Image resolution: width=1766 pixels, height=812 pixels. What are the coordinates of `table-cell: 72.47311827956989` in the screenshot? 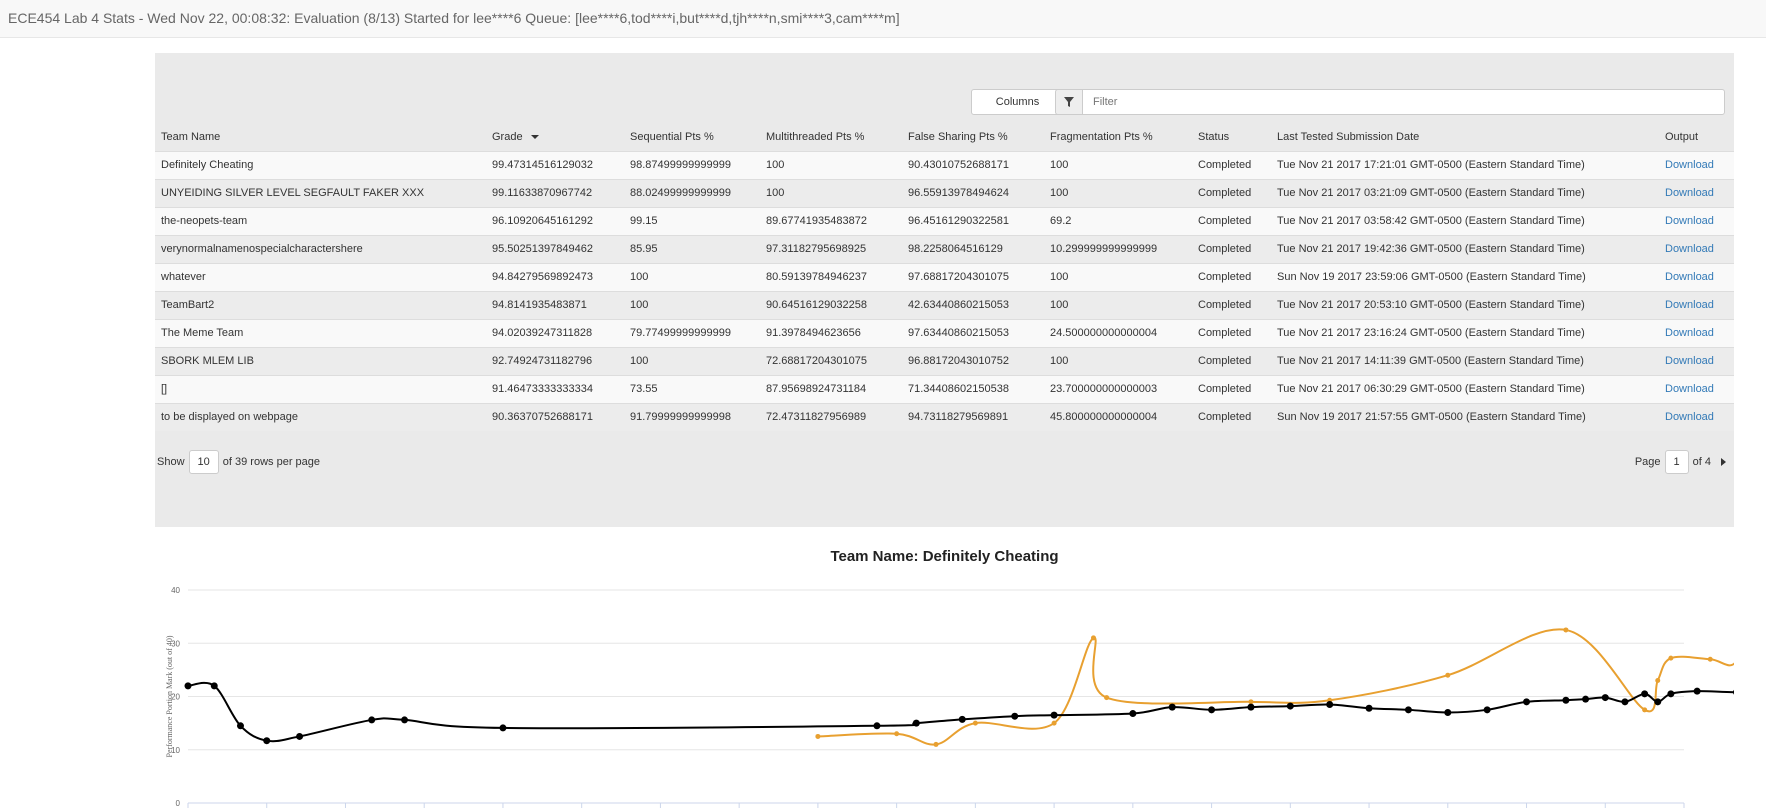 It's located at (831, 416).